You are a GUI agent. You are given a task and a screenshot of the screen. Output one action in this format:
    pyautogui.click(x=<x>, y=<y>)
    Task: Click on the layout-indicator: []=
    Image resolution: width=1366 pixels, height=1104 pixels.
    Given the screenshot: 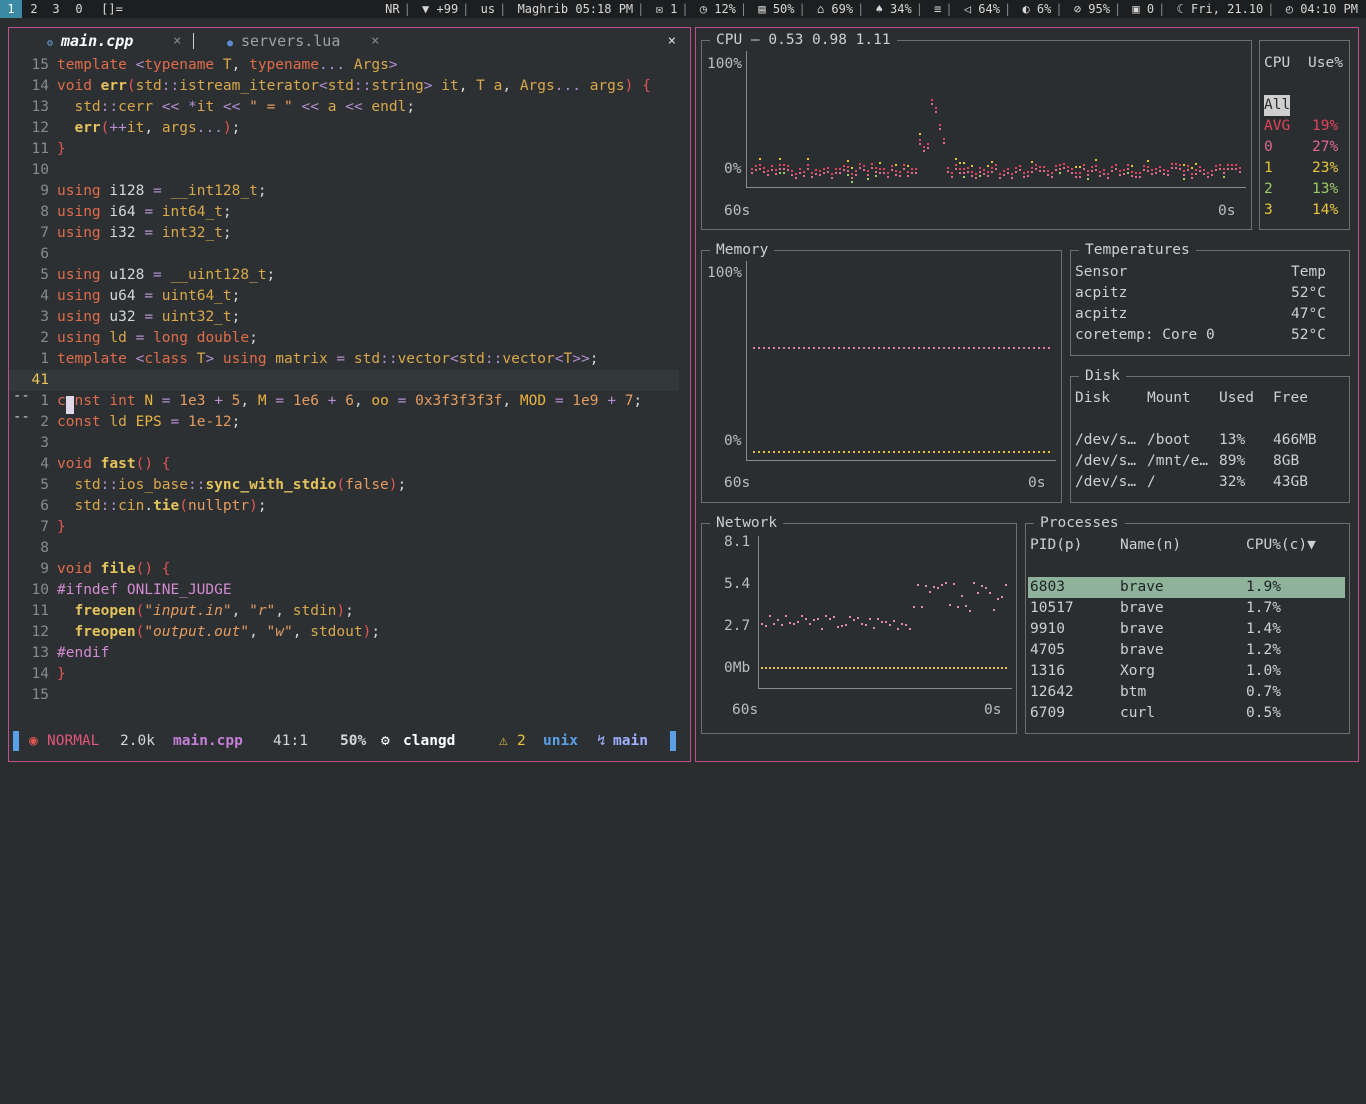 What is the action you would take?
    pyautogui.click(x=112, y=9)
    